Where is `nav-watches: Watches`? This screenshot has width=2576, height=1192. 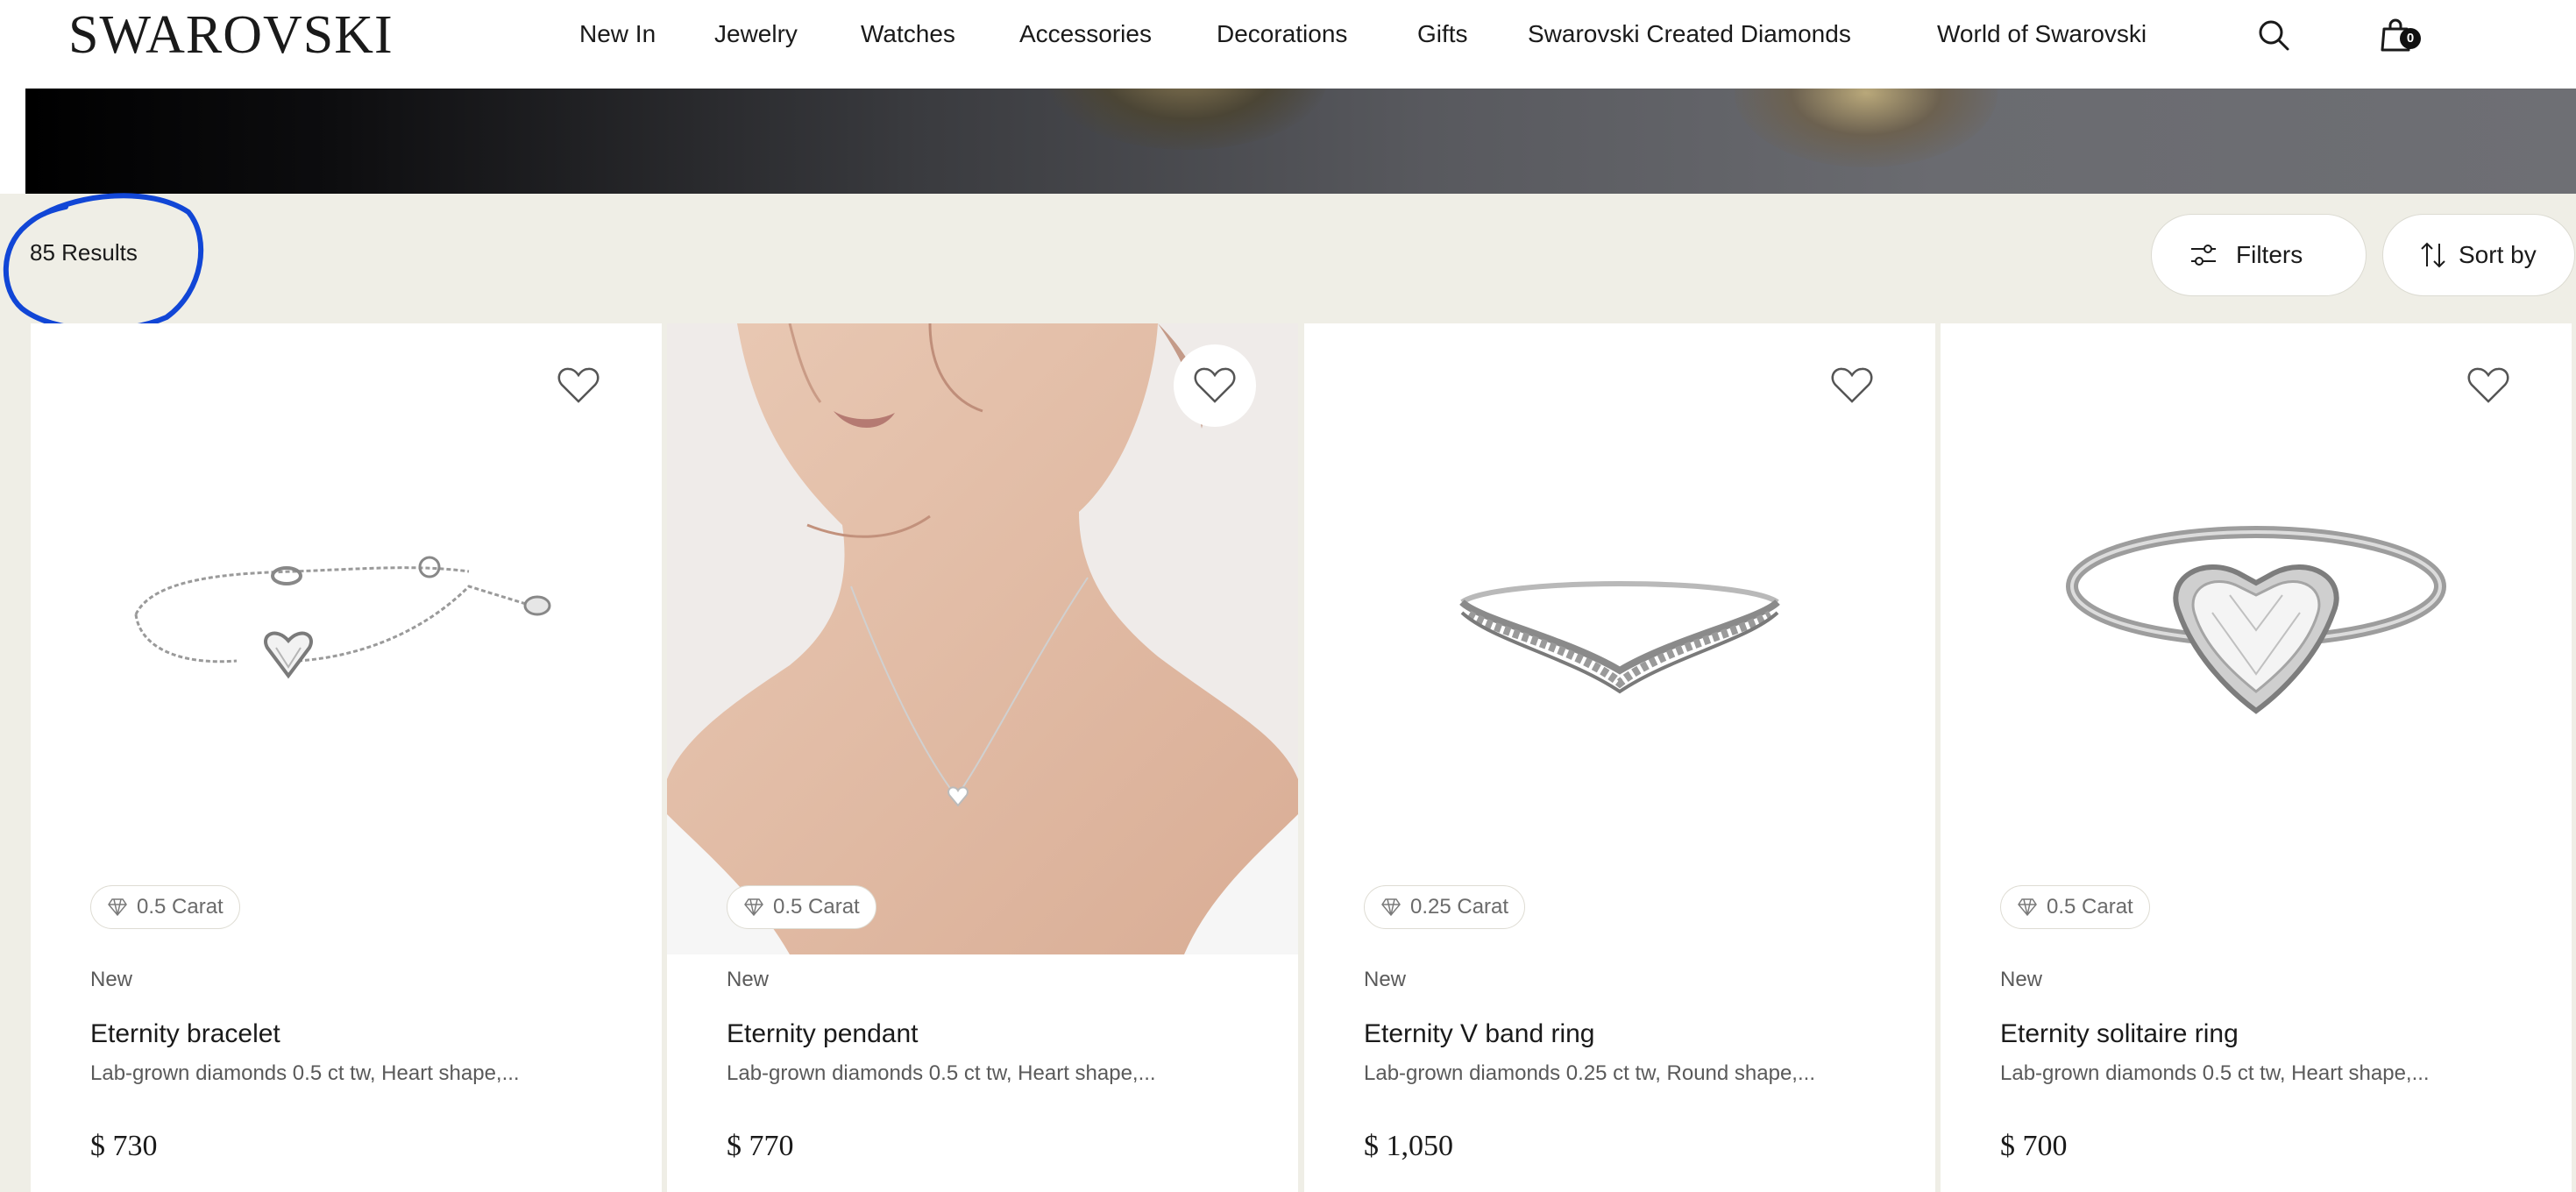 nav-watches: Watches is located at coordinates (908, 34).